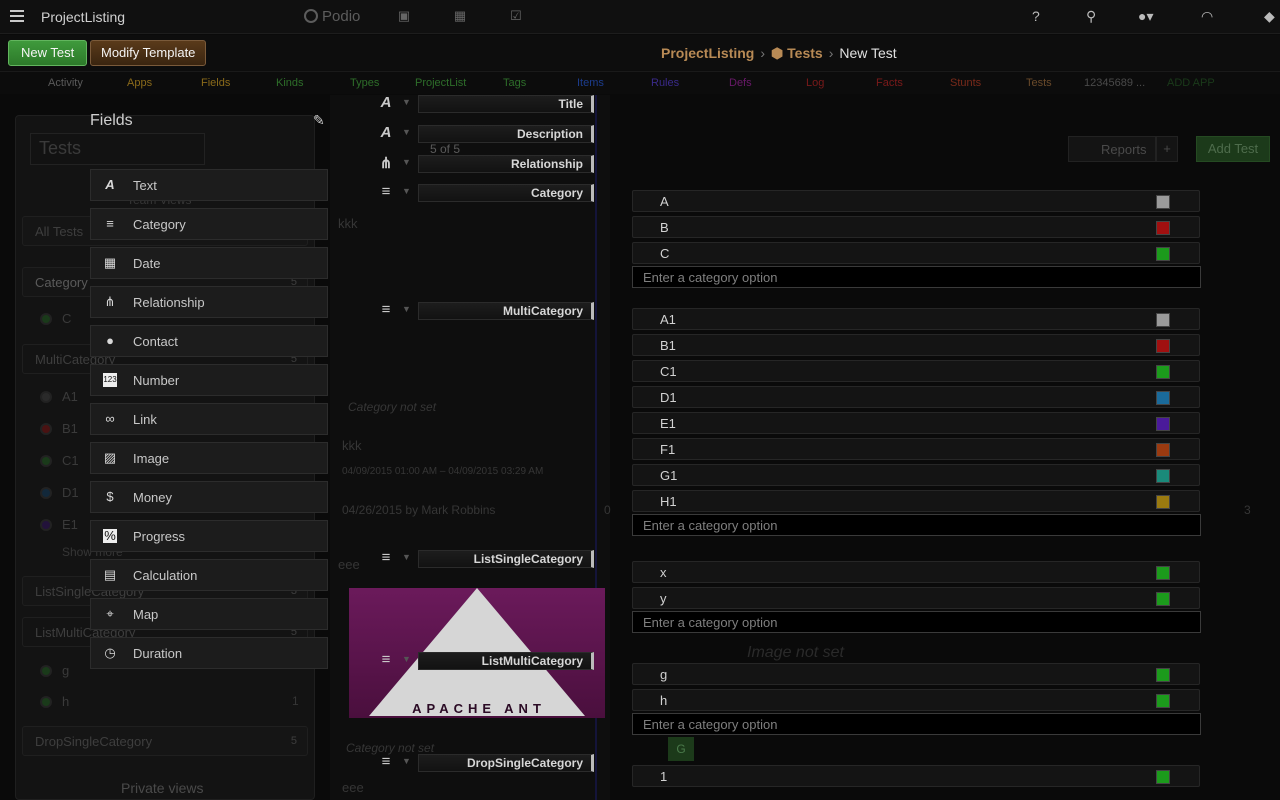 This screenshot has width=1280, height=800. I want to click on breadcrumb-workspace: ProjectListing, so click(707, 53).